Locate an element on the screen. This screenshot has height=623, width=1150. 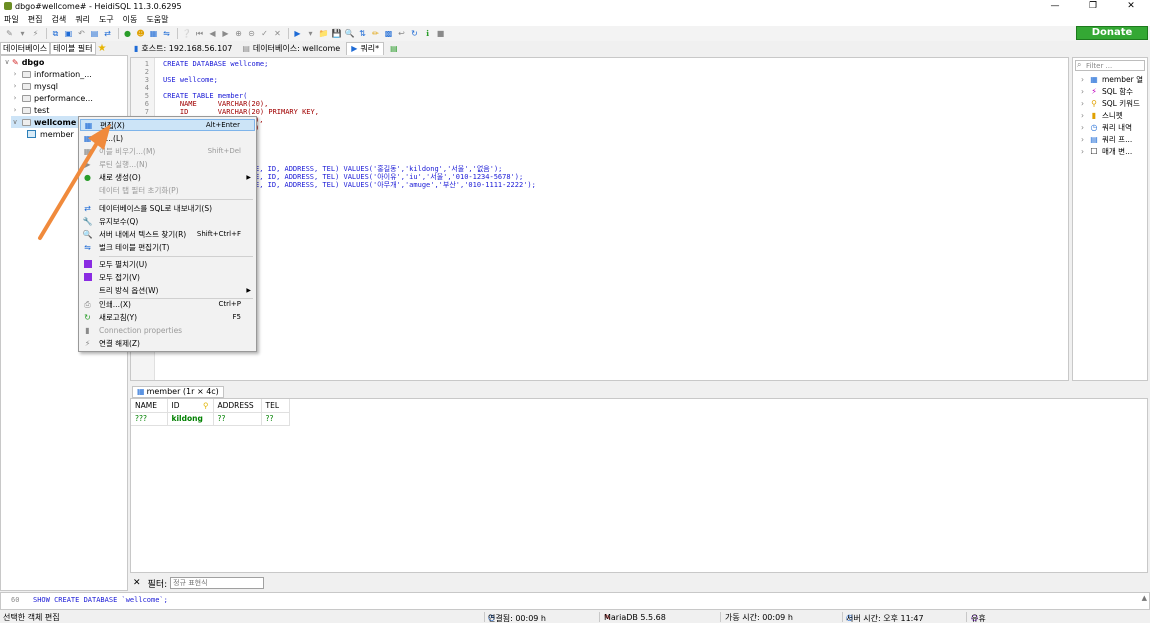
menu-edit: 편집 is located at coordinates (35, 19).